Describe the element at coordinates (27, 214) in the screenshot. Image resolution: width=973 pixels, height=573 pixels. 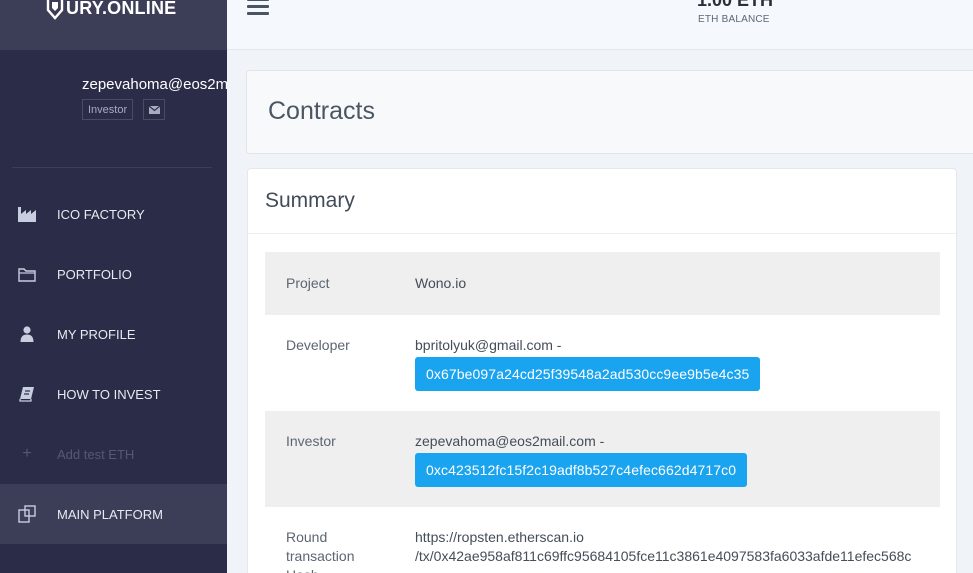
I see `factory-icon` at that location.